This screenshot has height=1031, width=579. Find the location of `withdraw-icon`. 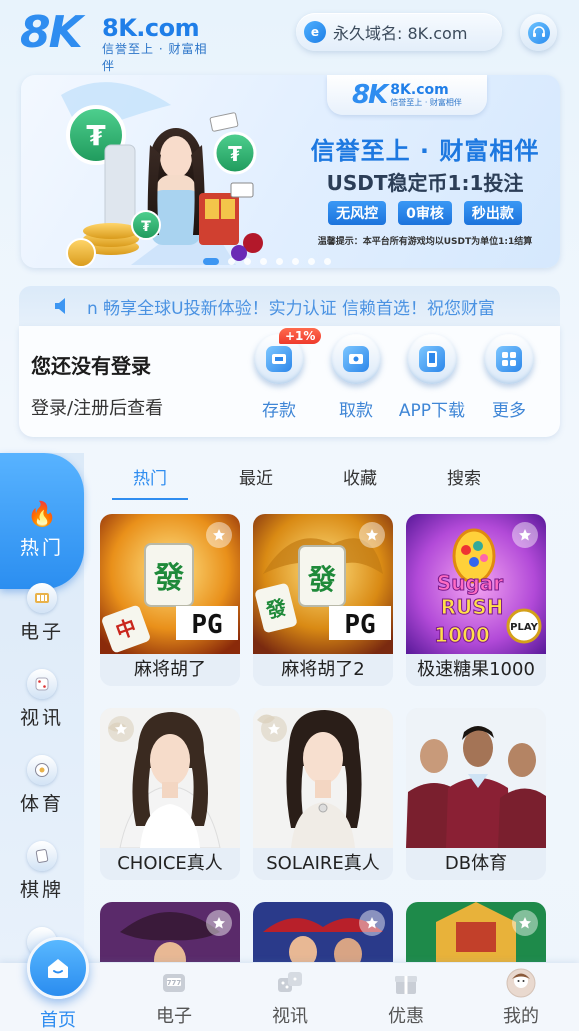

withdraw-icon is located at coordinates (356, 359).